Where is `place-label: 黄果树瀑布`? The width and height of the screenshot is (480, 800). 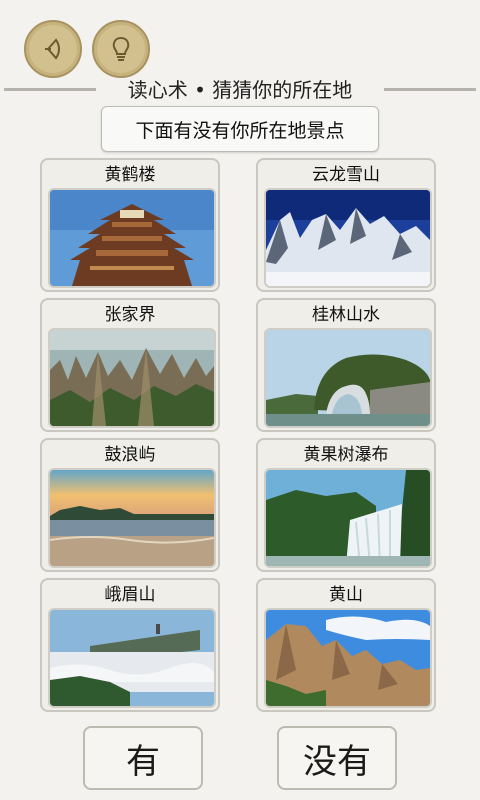 place-label: 黄果树瀑布 is located at coordinates (346, 455).